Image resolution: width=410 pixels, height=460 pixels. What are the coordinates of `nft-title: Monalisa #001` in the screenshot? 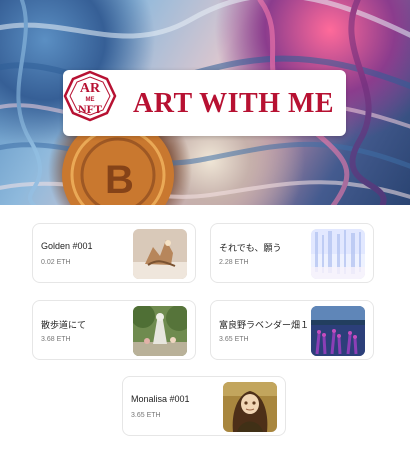 It's located at (160, 399).